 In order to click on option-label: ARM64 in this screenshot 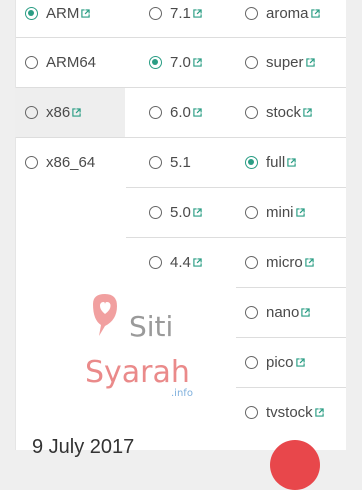, I will do `click(71, 62)`.